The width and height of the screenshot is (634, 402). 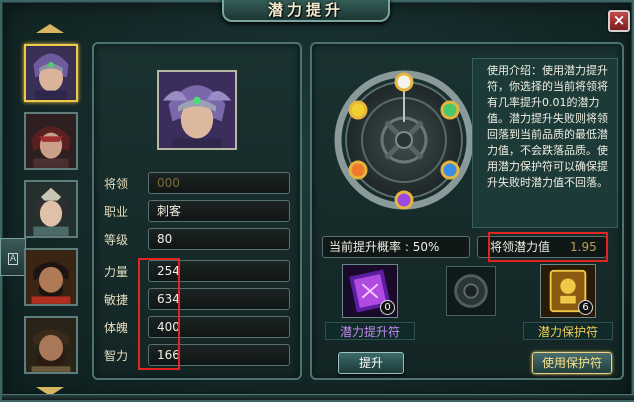 I want to click on stat-row-agility: 敏捷 634, so click(x=197, y=299).